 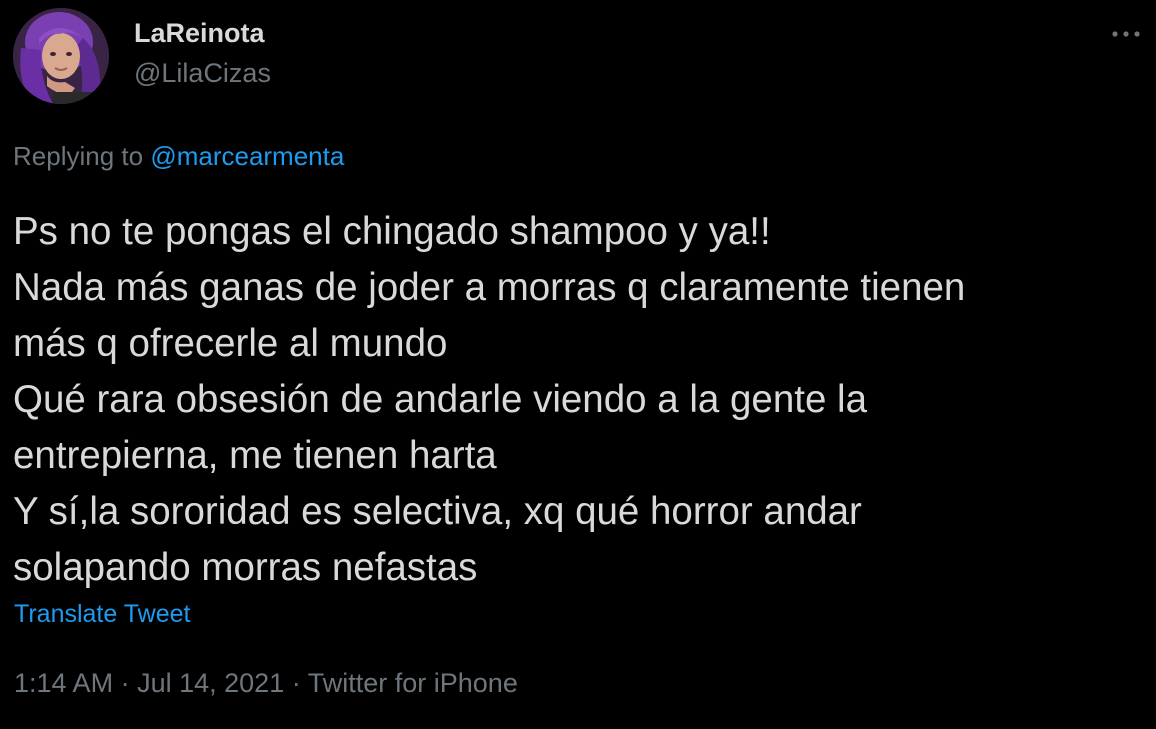 What do you see at coordinates (63, 683) in the screenshot?
I see `tweet-time: 1:14 AM` at bounding box center [63, 683].